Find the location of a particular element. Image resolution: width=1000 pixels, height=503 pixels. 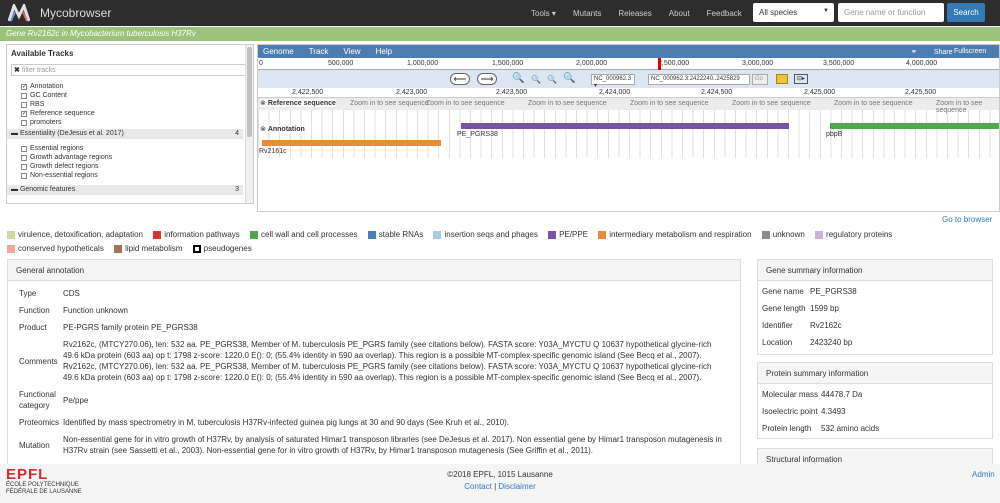

mycobrowser-logo is located at coordinates (19, 13).